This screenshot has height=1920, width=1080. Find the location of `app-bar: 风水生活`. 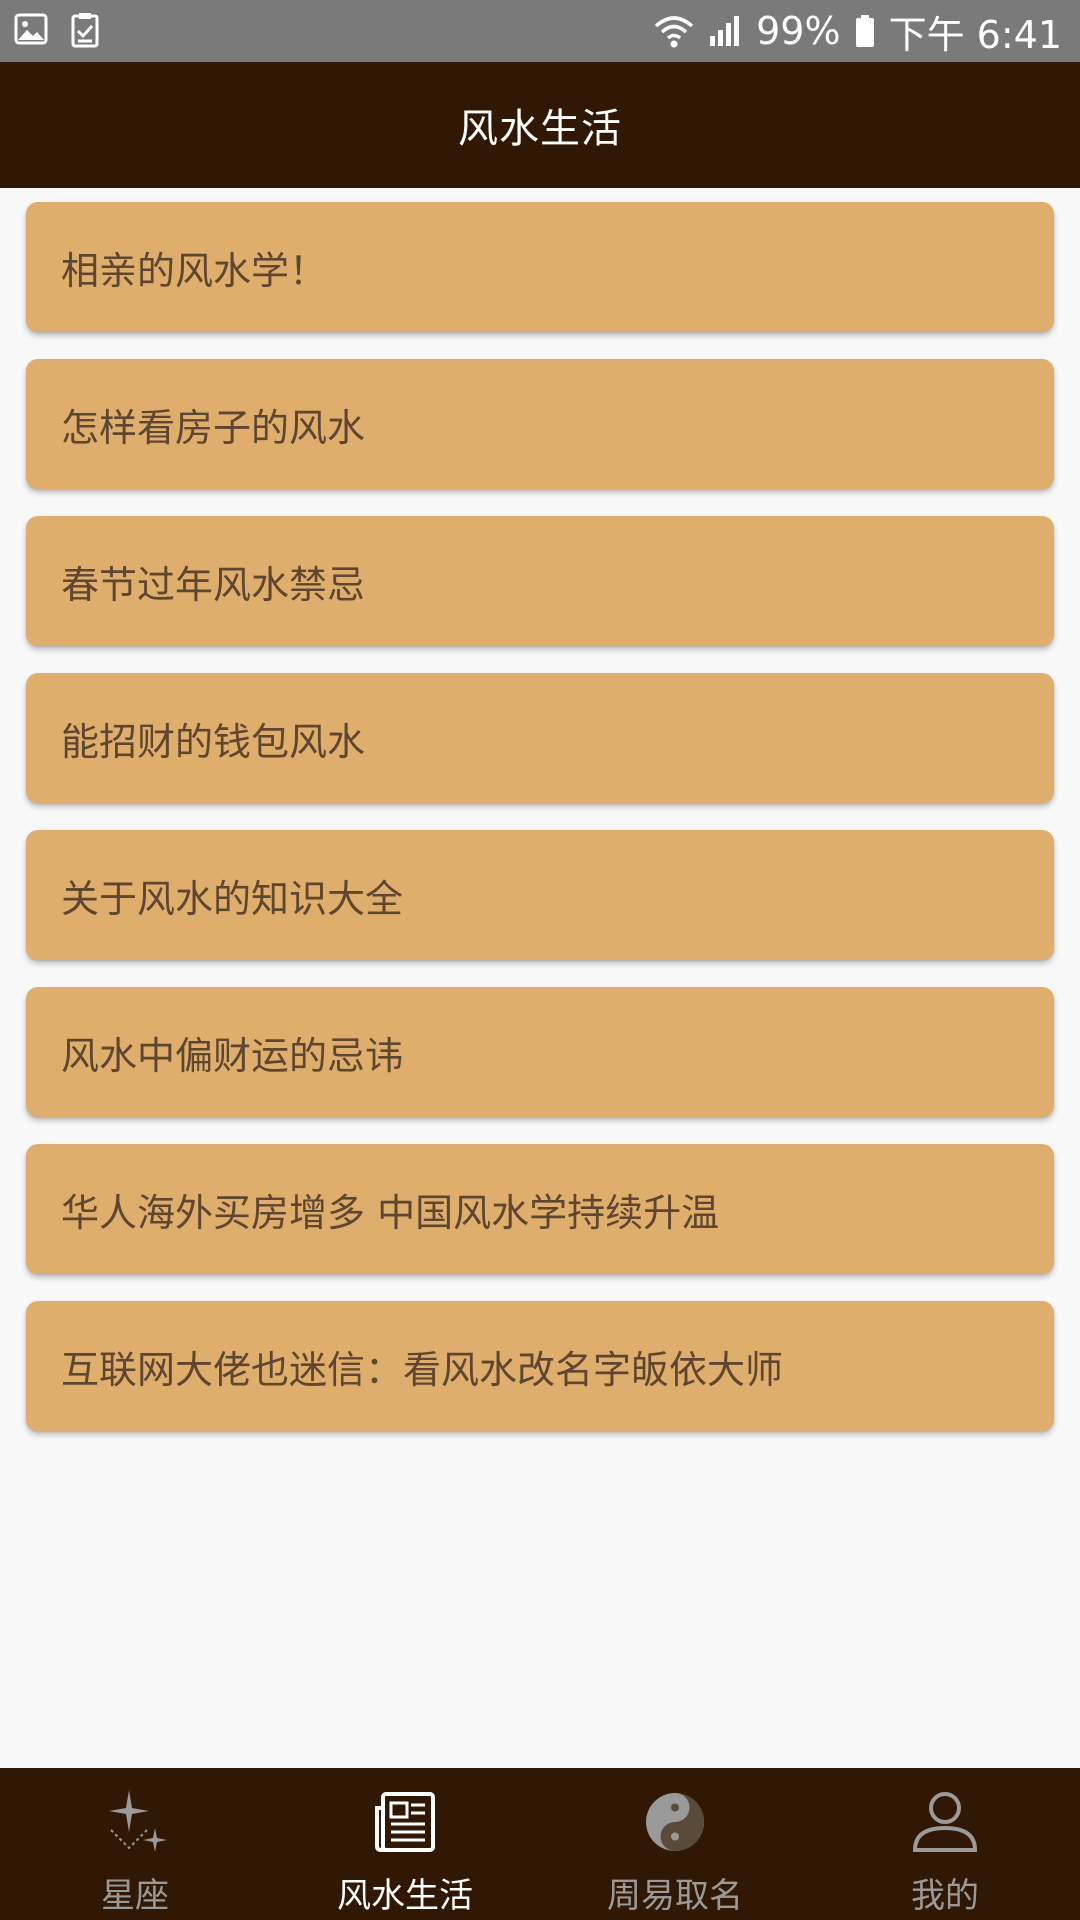

app-bar: 风水生活 is located at coordinates (540, 125).